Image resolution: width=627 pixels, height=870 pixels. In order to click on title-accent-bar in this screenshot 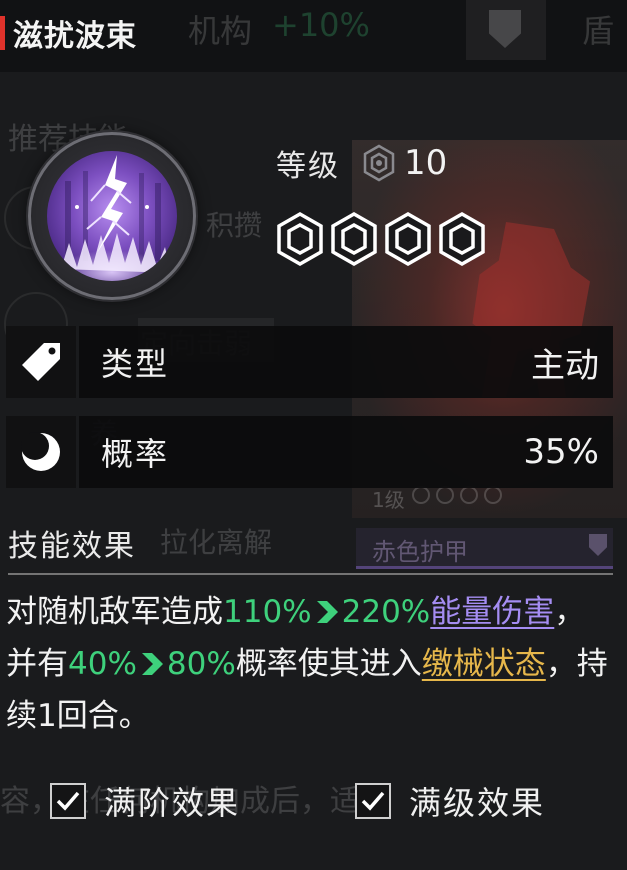, I will do `click(2, 33)`.